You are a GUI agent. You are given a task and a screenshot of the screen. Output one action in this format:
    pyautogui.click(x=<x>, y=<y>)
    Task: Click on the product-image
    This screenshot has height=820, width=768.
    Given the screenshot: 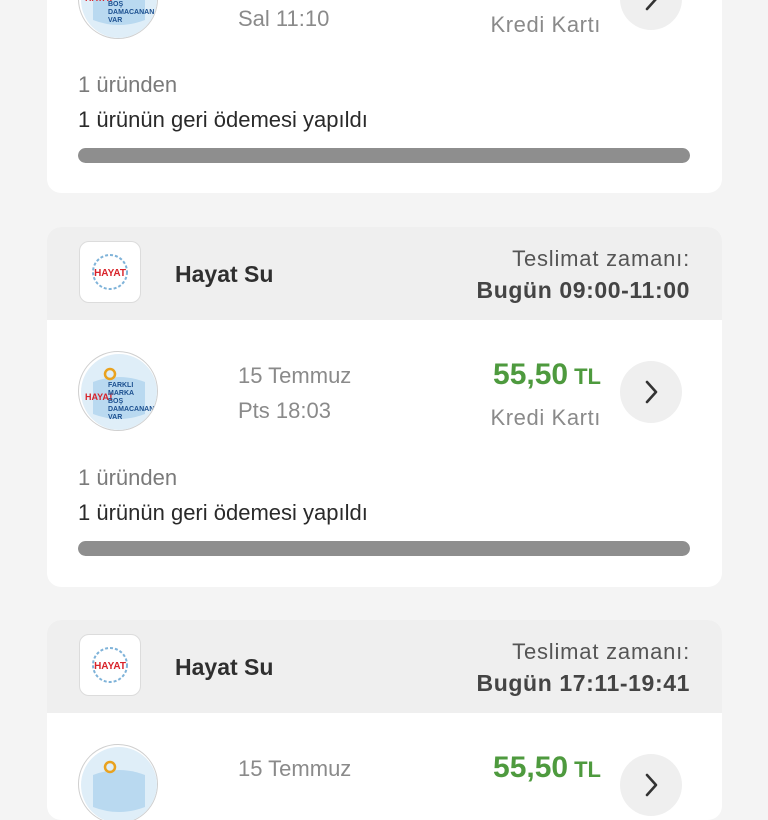 What is the action you would take?
    pyautogui.click(x=118, y=782)
    